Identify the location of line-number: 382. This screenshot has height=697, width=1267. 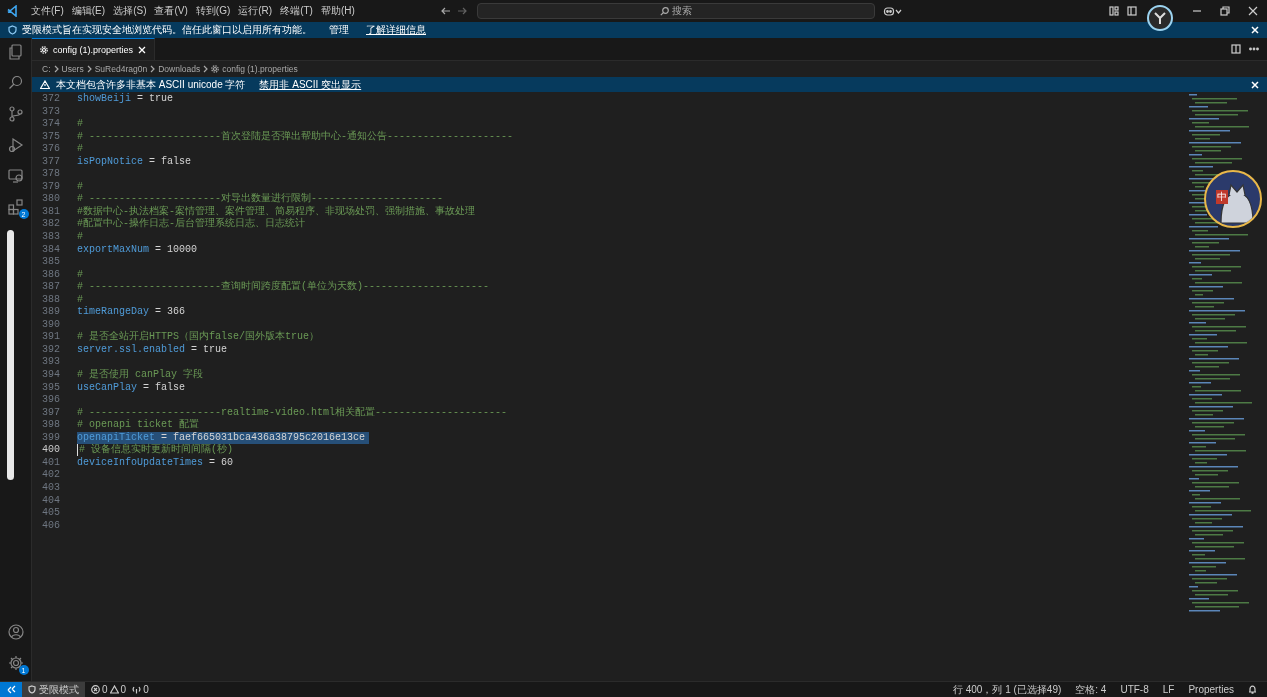
(51, 224).